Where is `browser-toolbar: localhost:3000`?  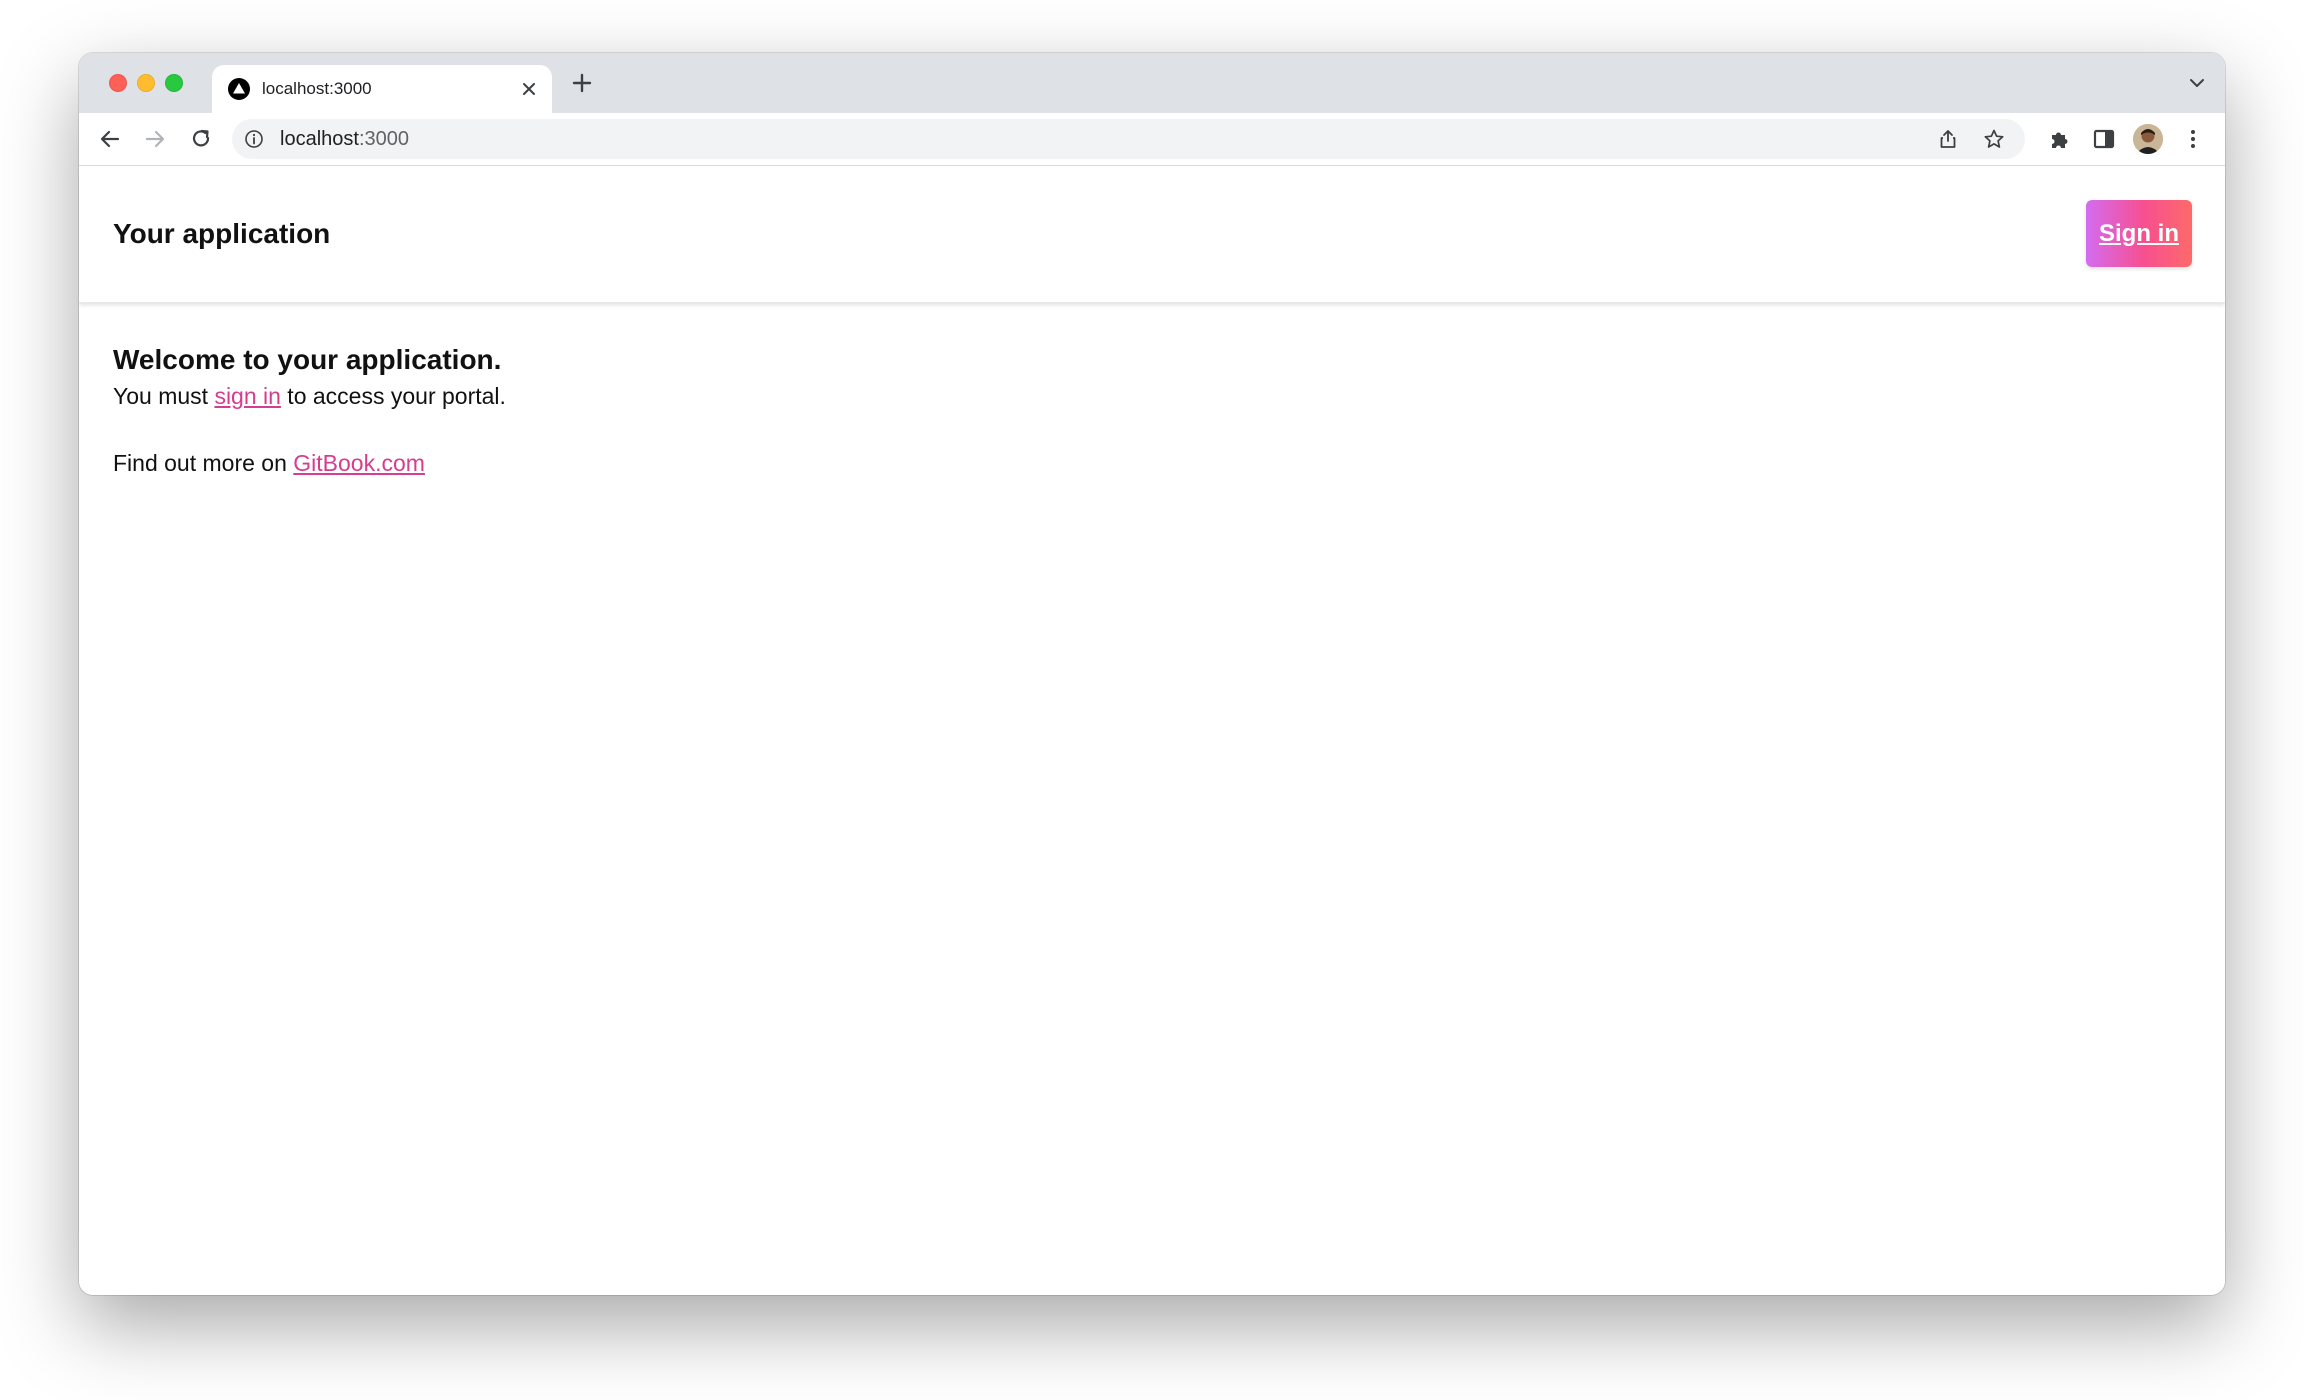 browser-toolbar: localhost:3000 is located at coordinates (1152, 139).